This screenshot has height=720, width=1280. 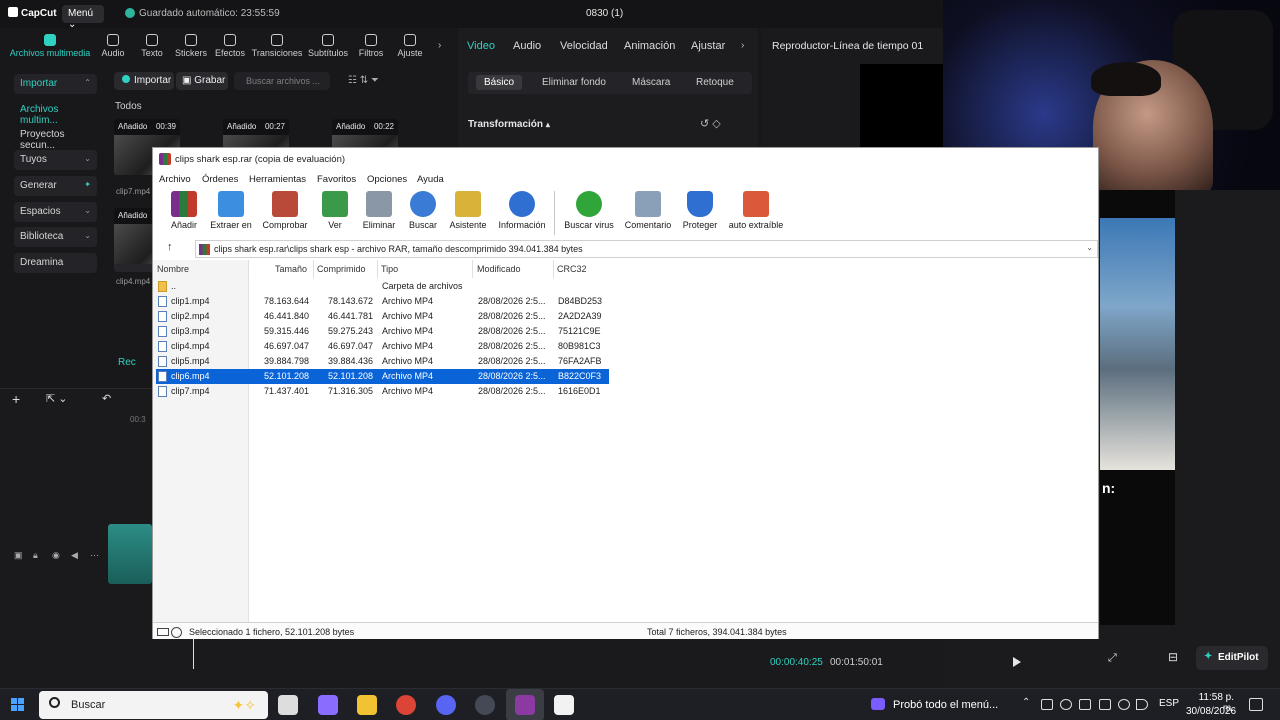 What do you see at coordinates (173, 269) in the screenshot?
I see `col-name: Nombre` at bounding box center [173, 269].